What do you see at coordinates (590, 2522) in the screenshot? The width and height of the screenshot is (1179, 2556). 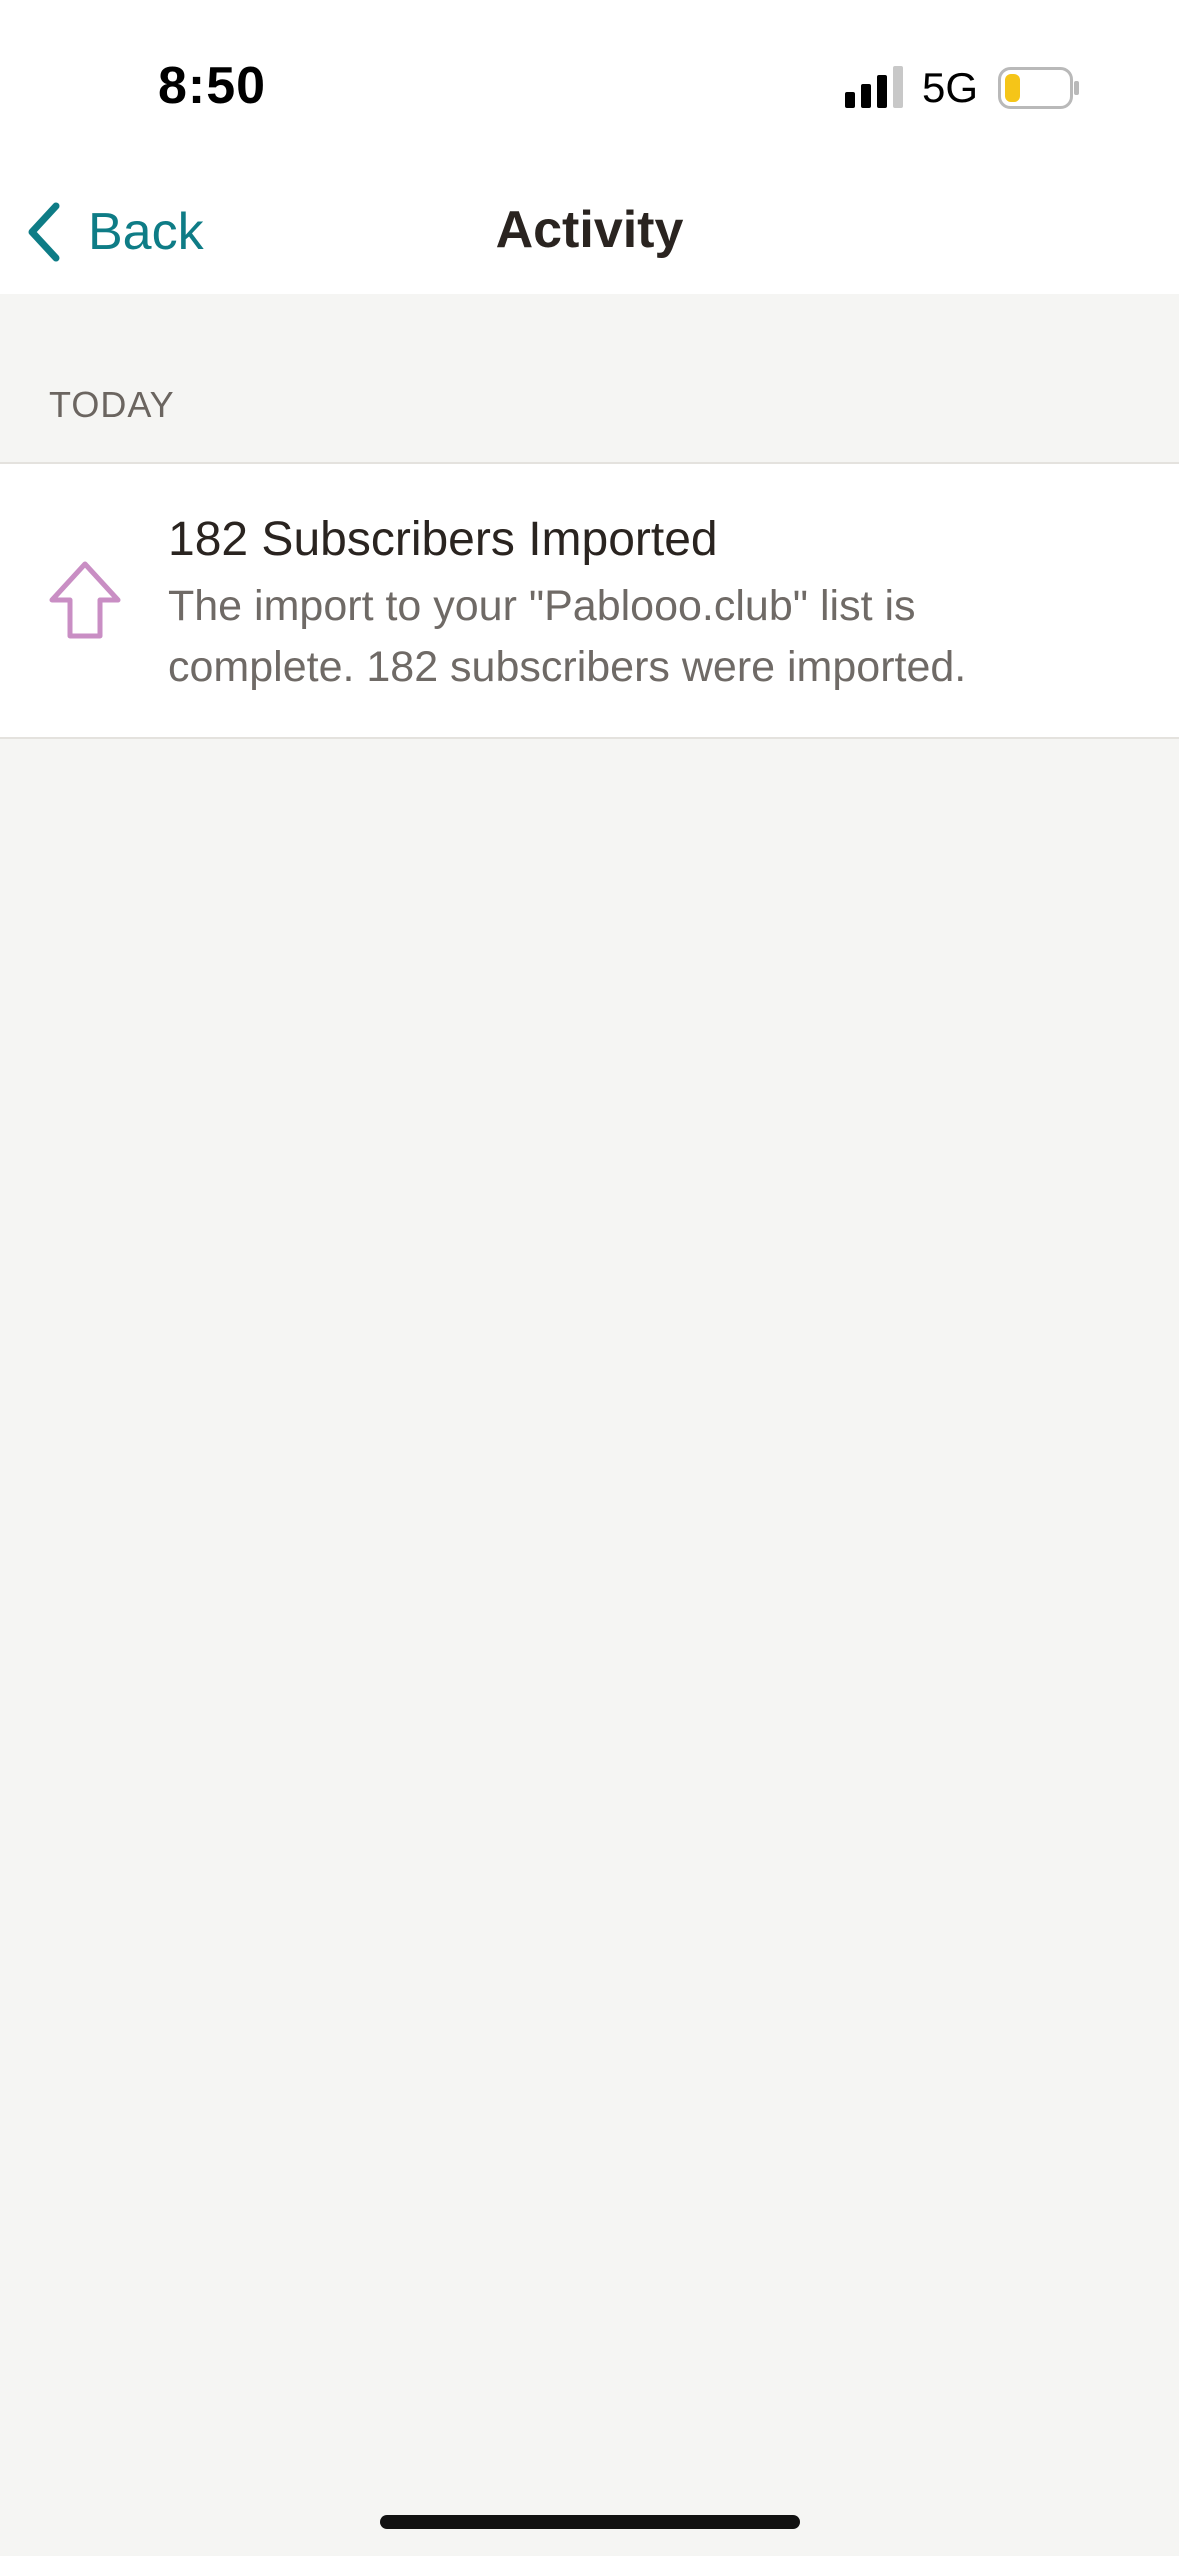 I see `home-indicator` at bounding box center [590, 2522].